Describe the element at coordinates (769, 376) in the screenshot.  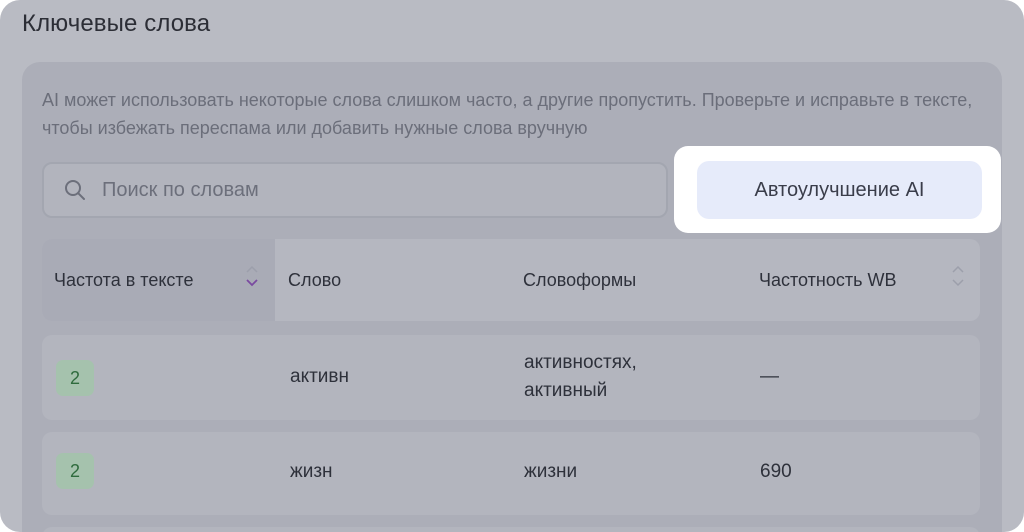
I see `wb-frequency-cell: —` at that location.